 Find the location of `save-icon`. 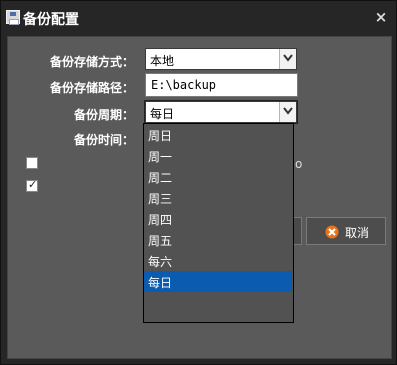

save-icon is located at coordinates (13, 17).